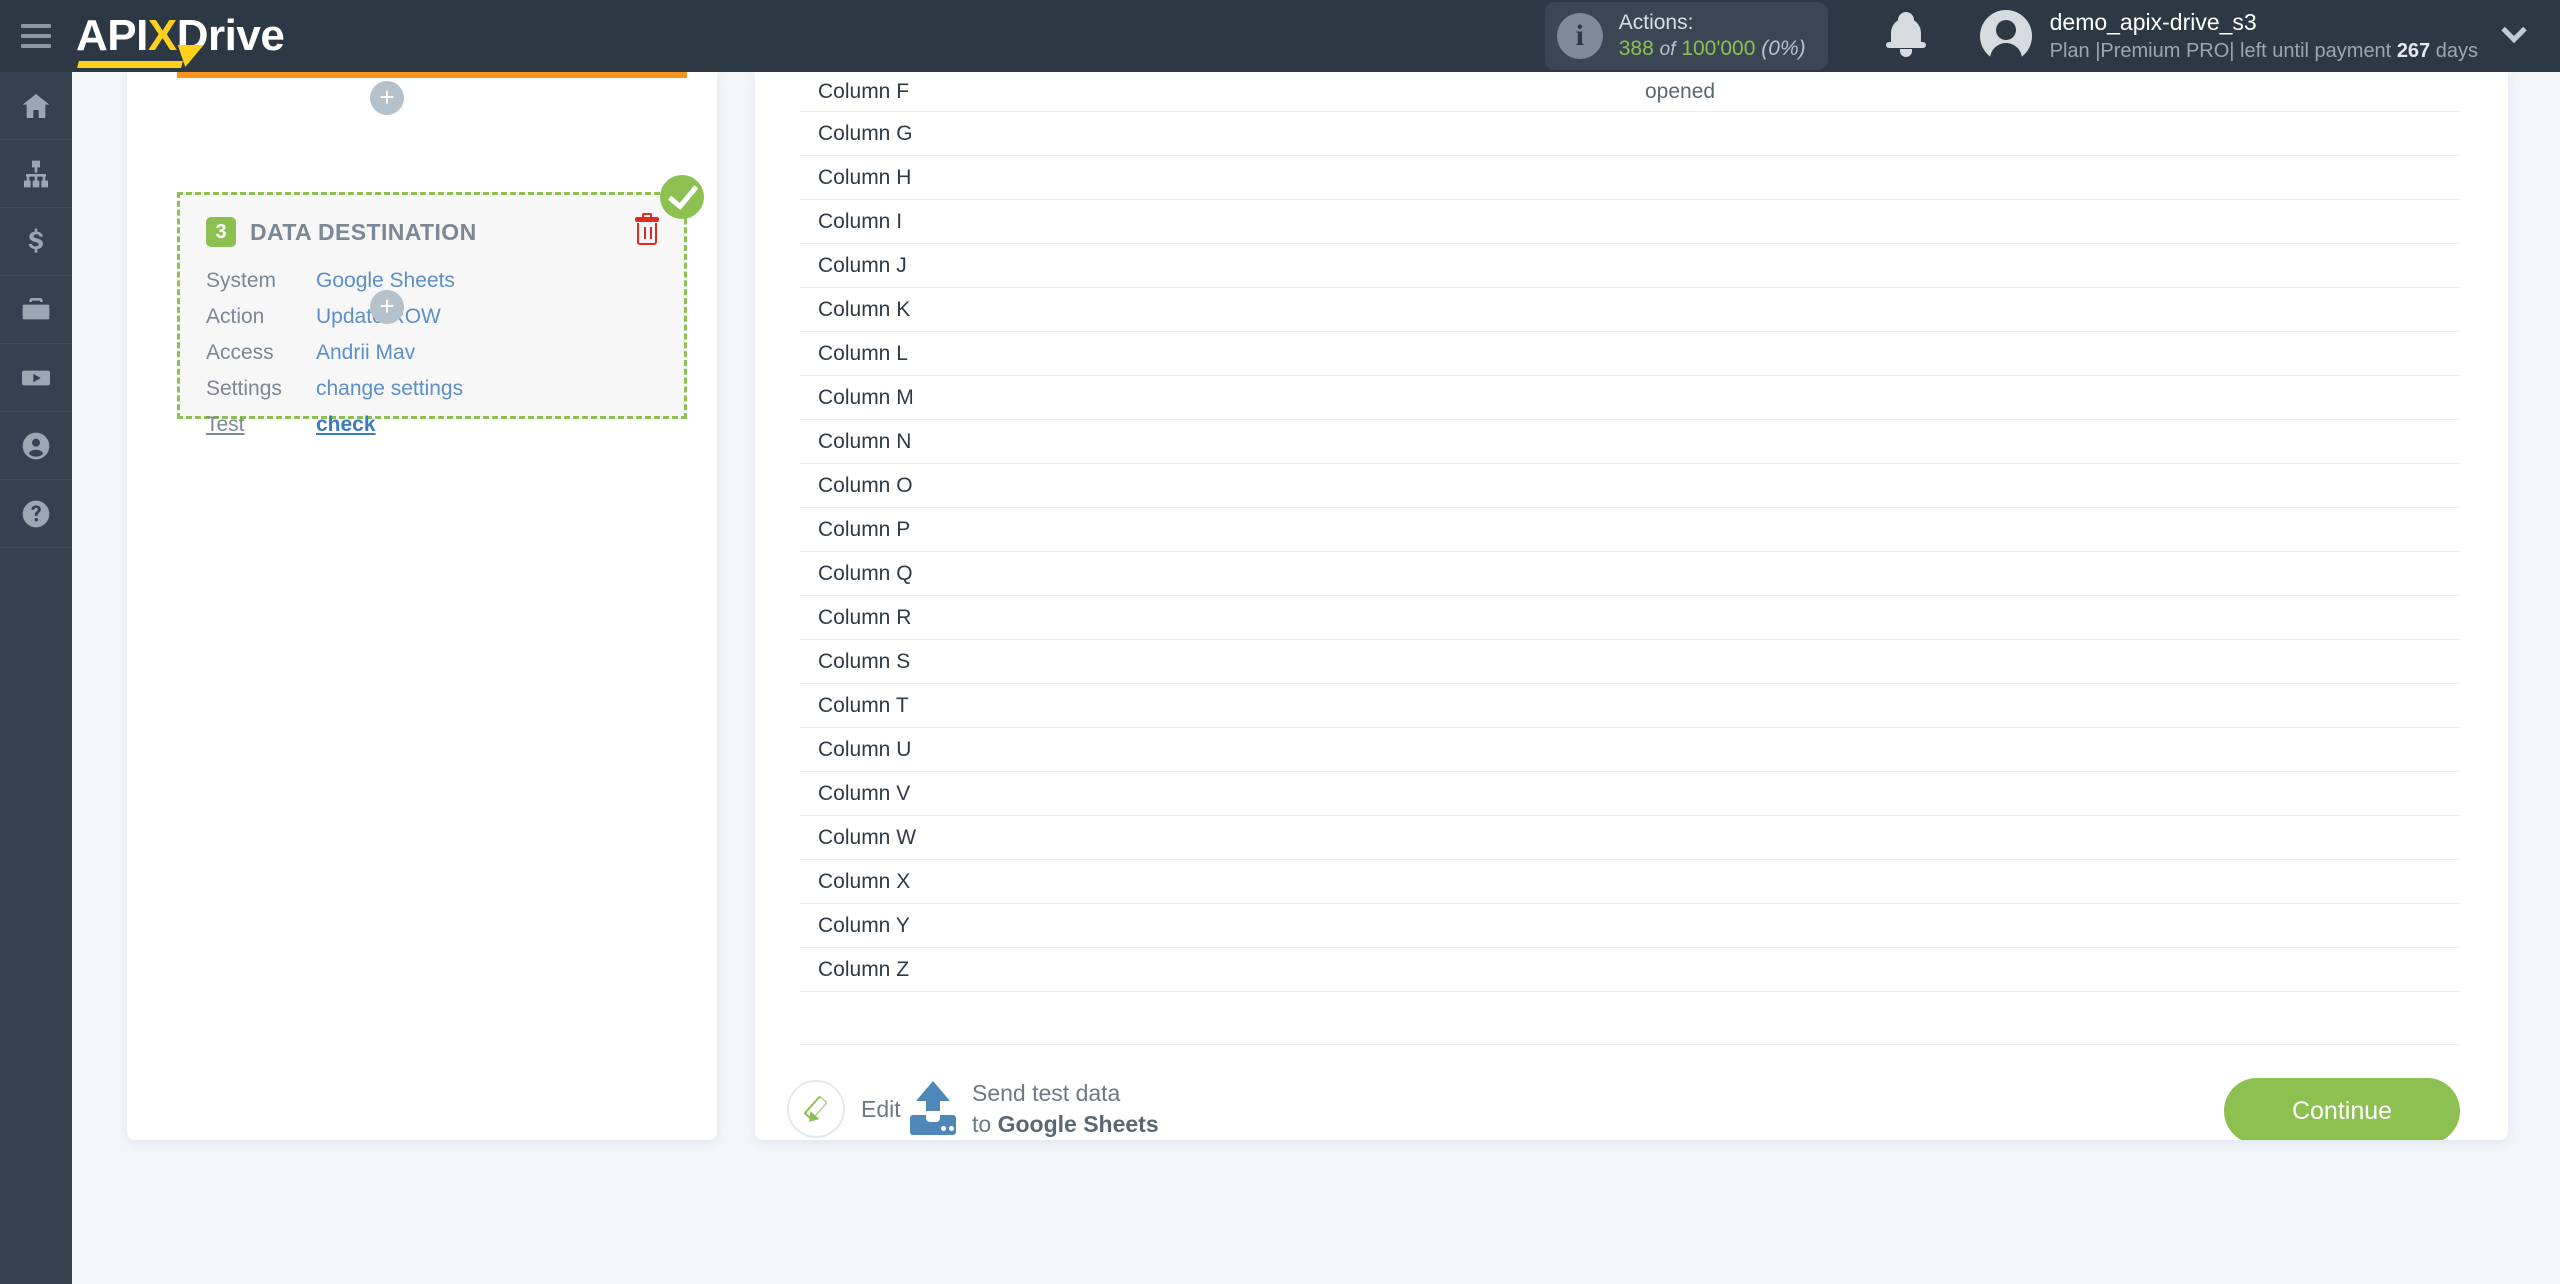 Image resolution: width=2560 pixels, height=1284 pixels. I want to click on table-row: Column Z, so click(1630, 970).